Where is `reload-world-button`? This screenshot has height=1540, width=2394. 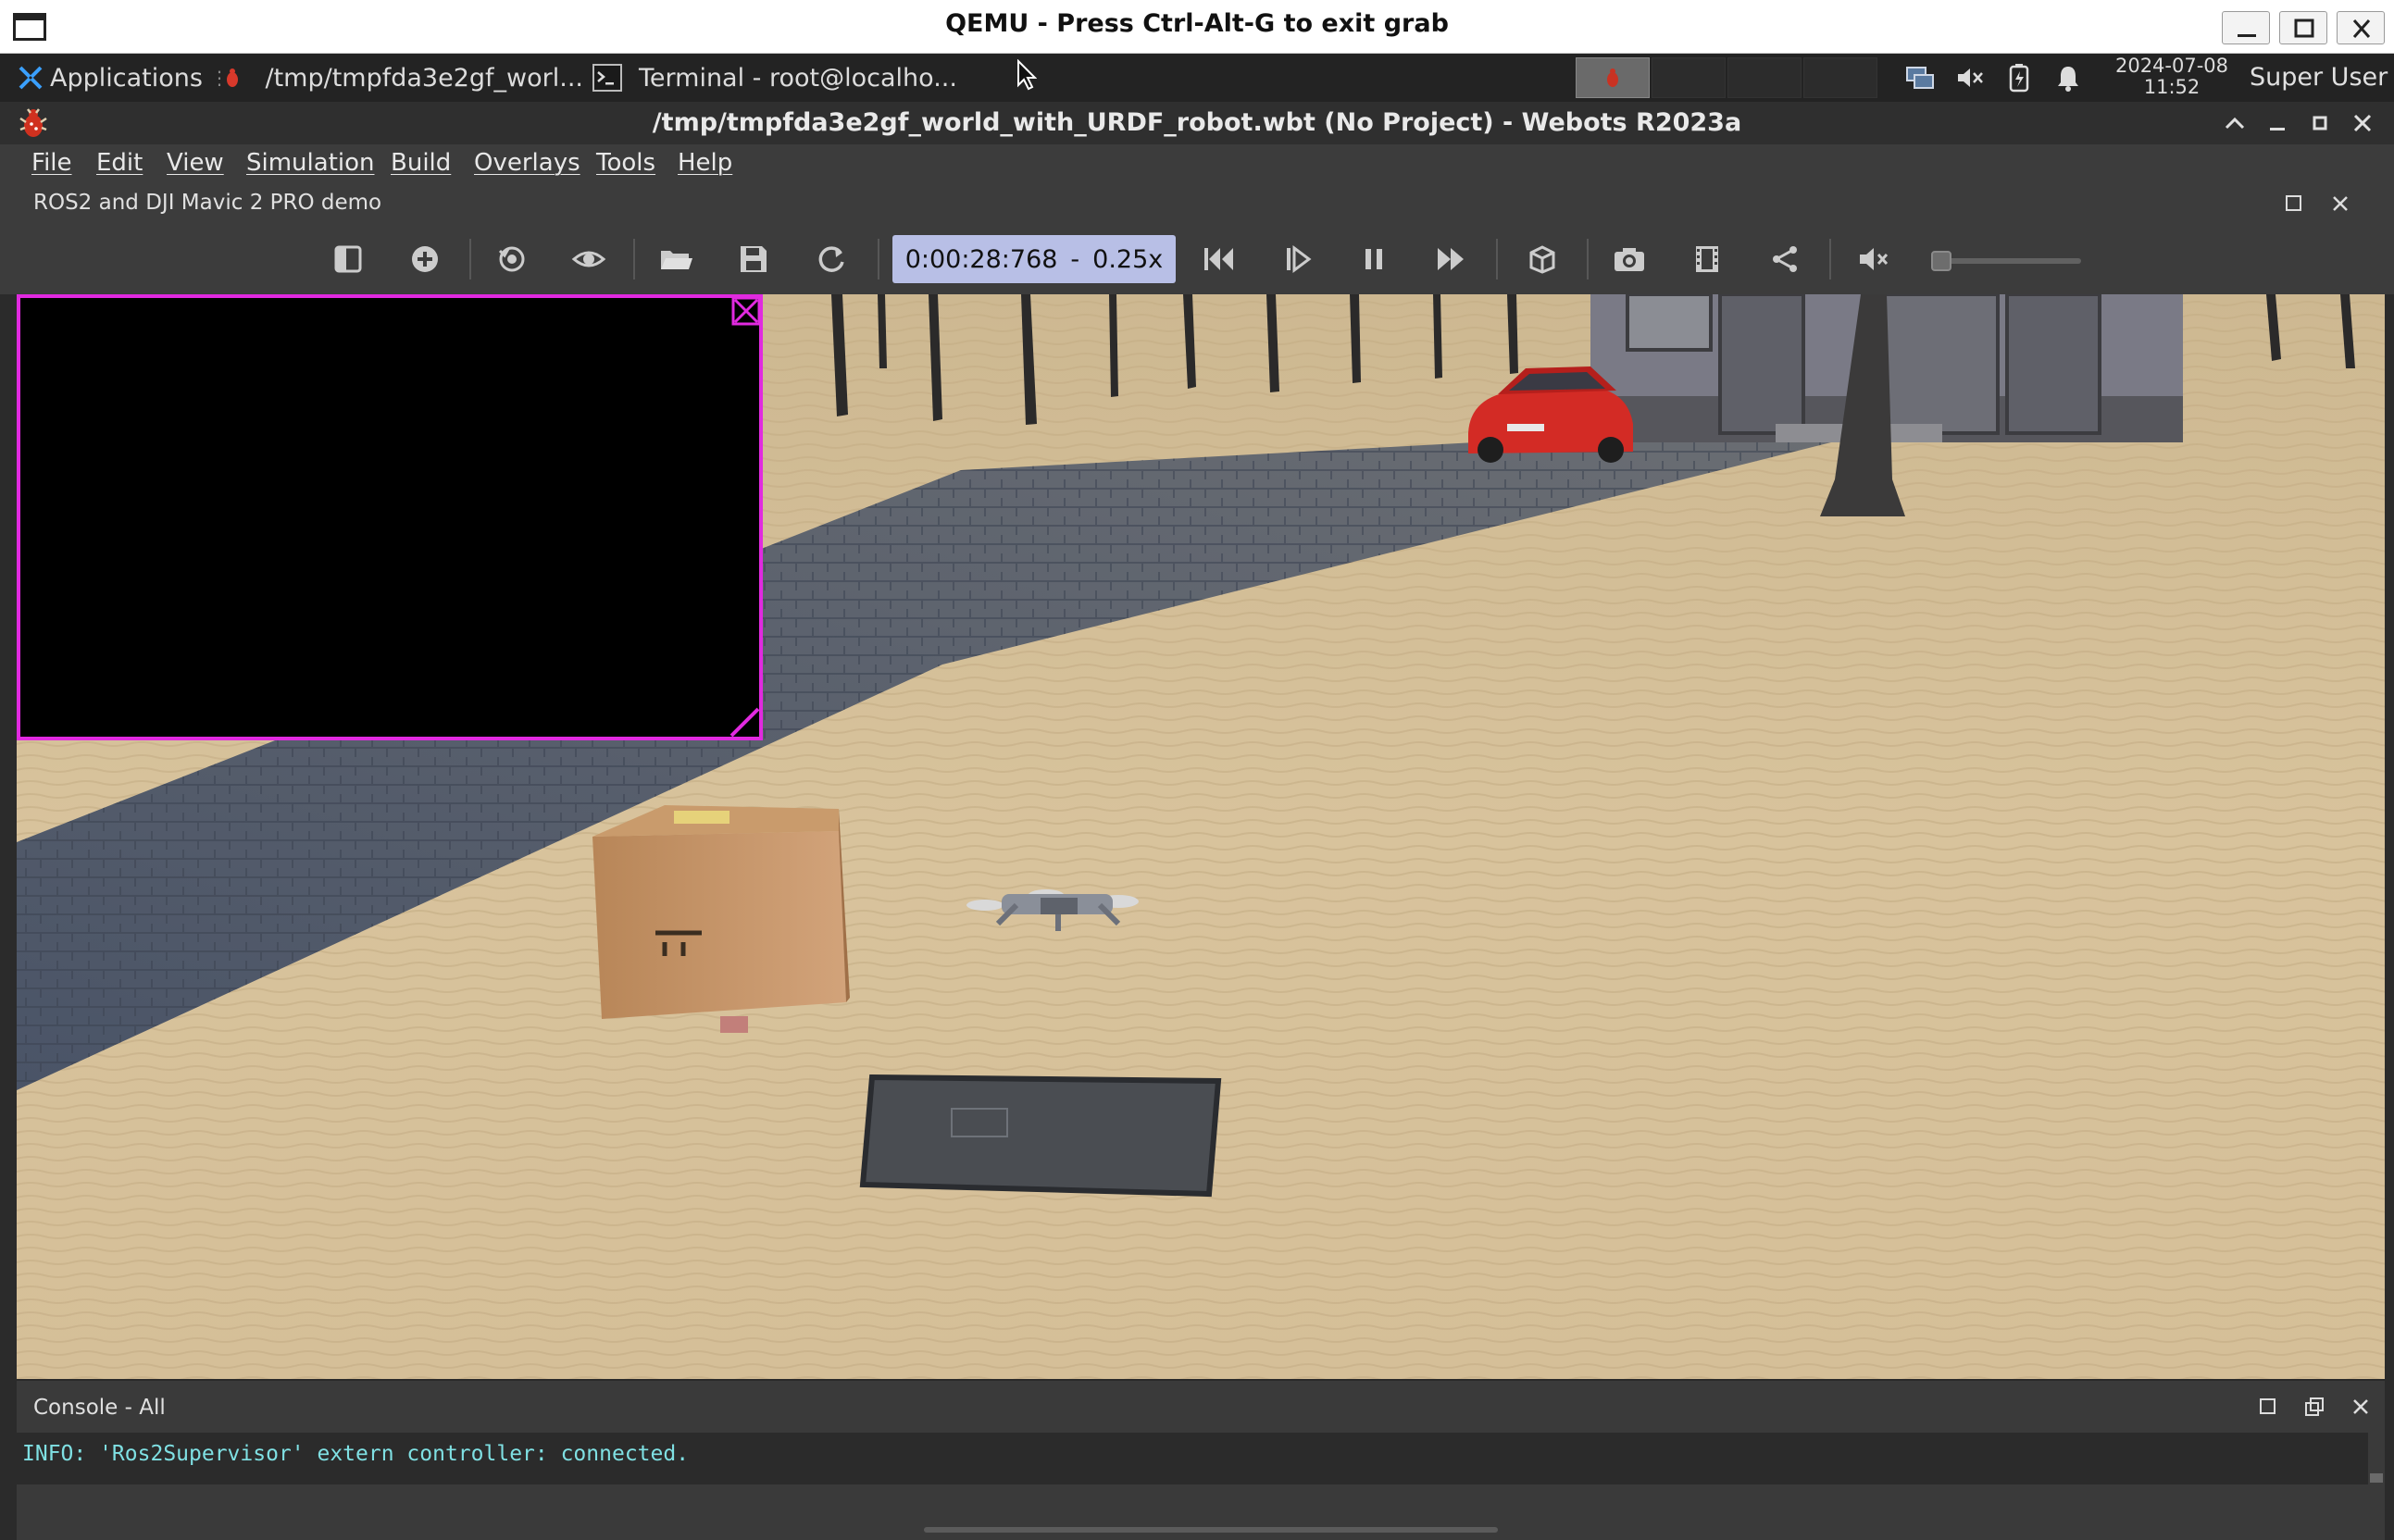
reload-world-button is located at coordinates (831, 259).